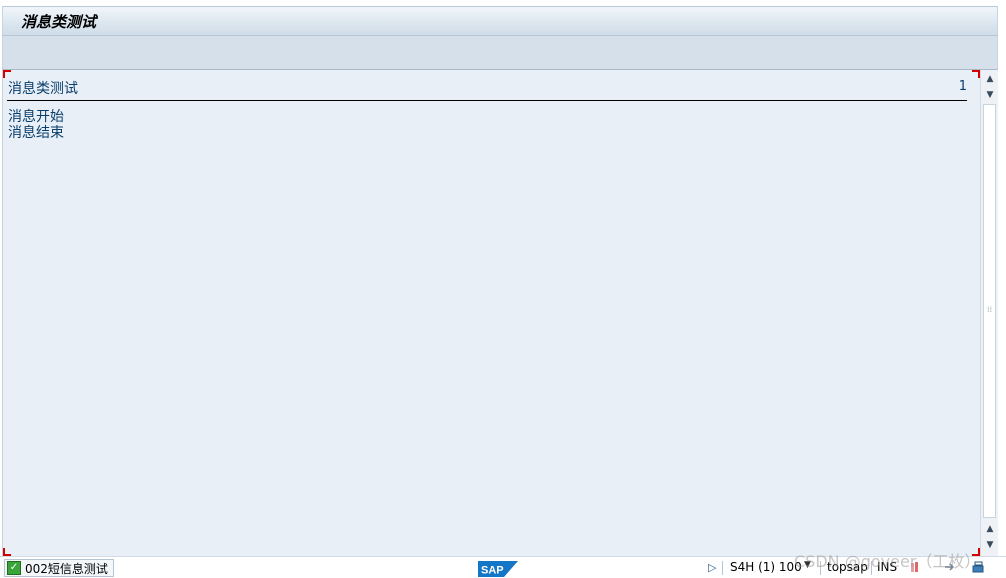  Describe the element at coordinates (990, 545) in the screenshot. I see `scroll-down-bottom-icon: ▼` at that location.